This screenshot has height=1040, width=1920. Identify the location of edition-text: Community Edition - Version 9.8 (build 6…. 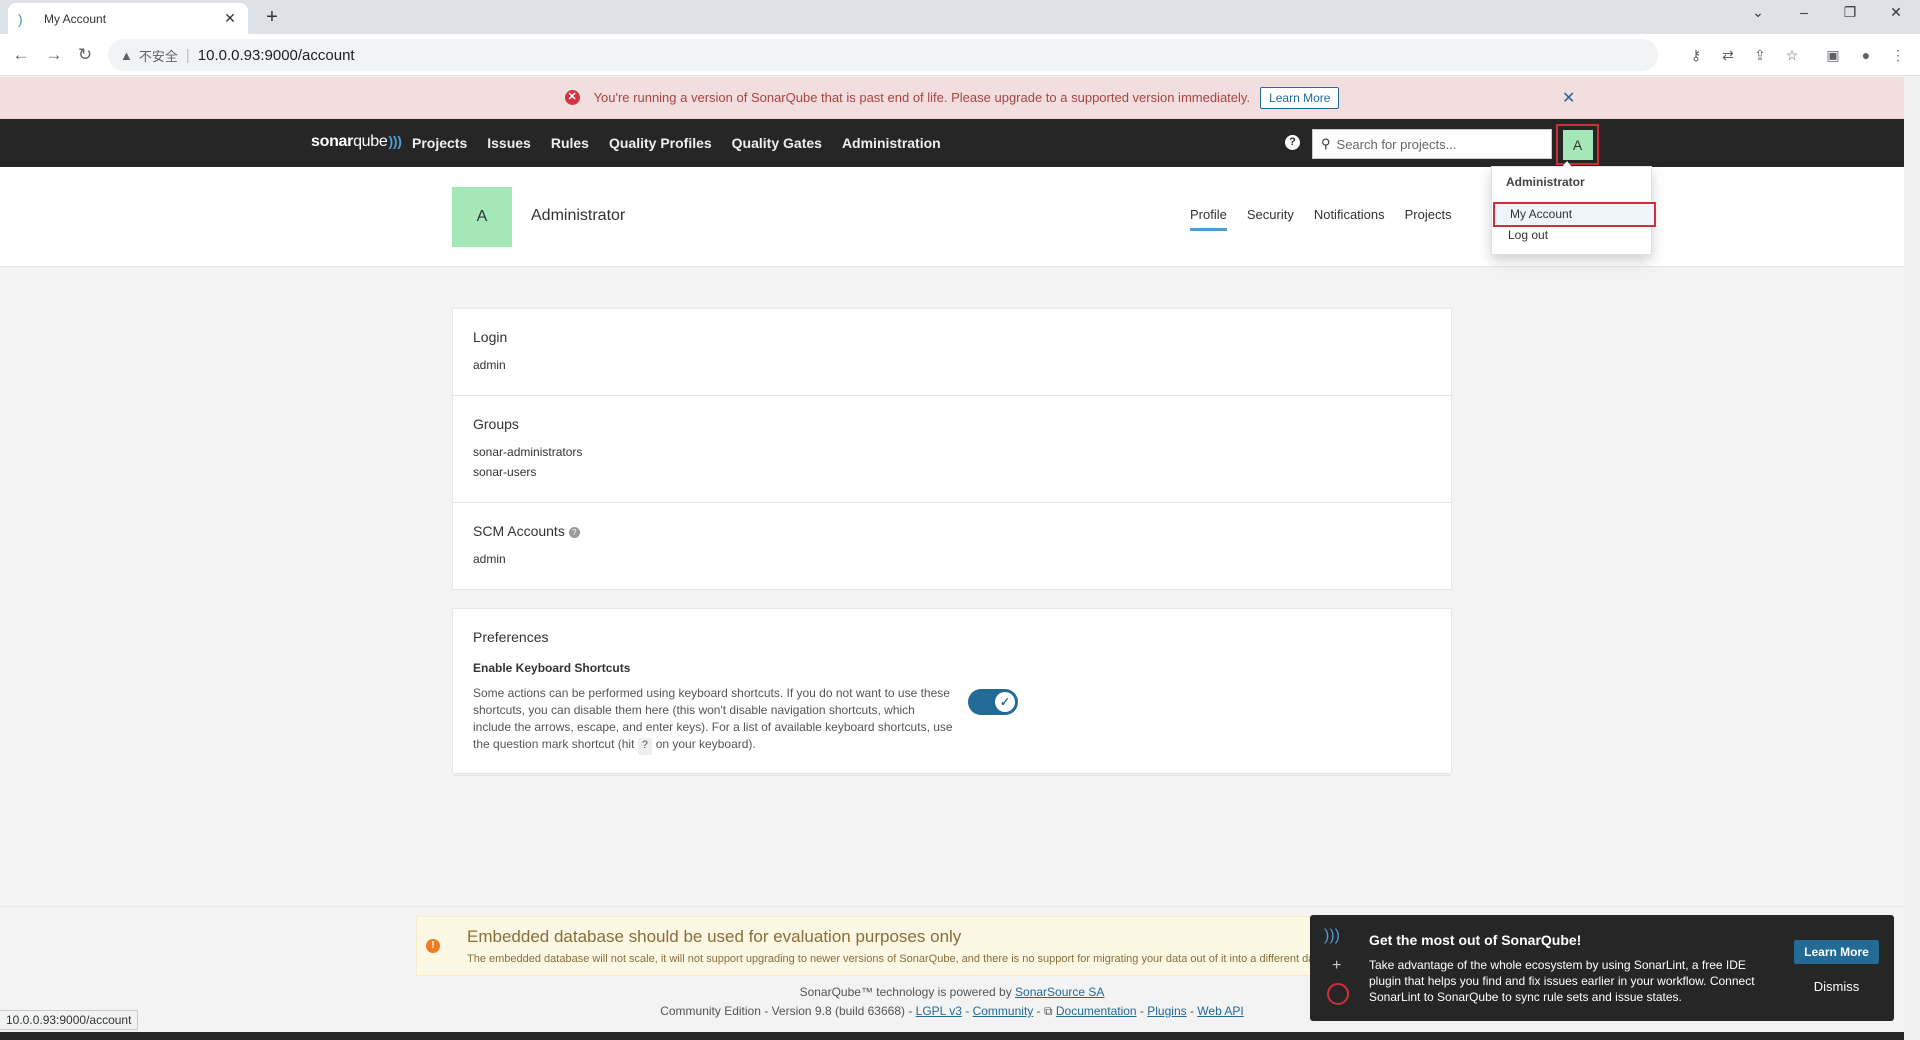
(788, 1011).